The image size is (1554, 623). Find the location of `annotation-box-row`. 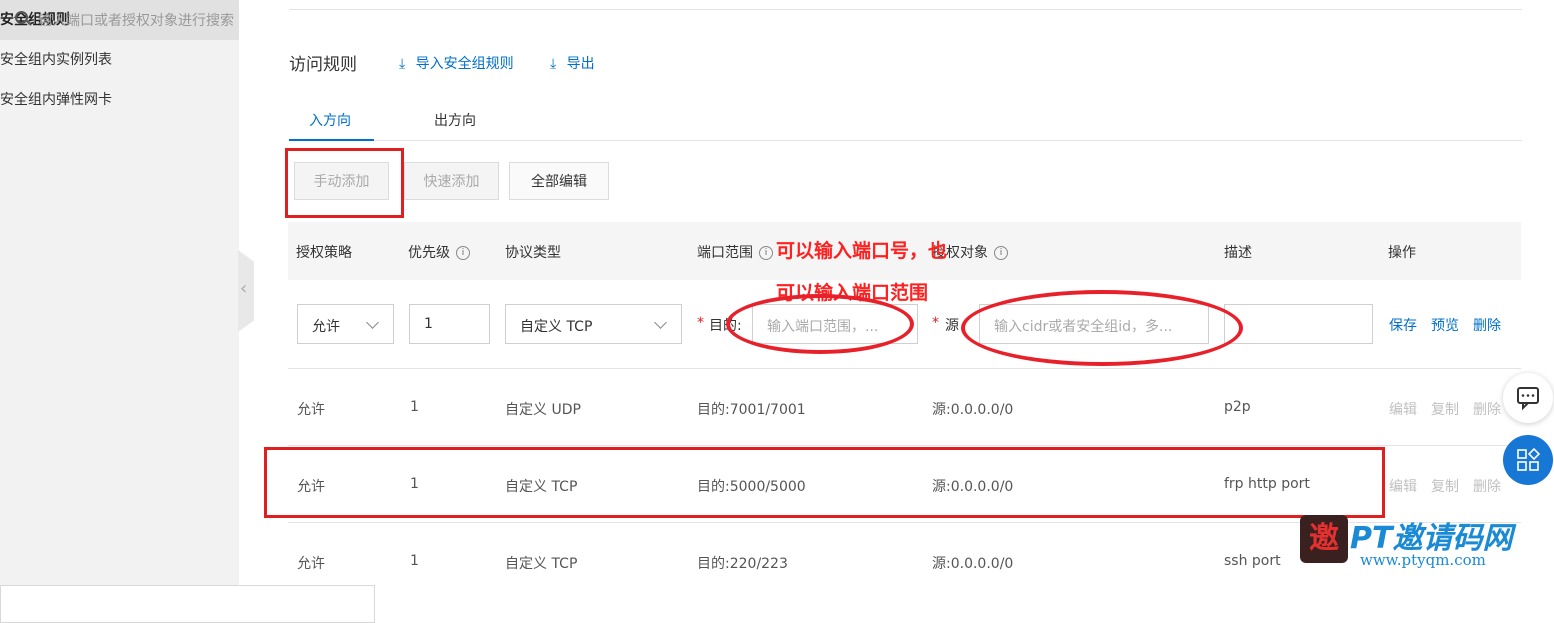

annotation-box-row is located at coordinates (824, 482).